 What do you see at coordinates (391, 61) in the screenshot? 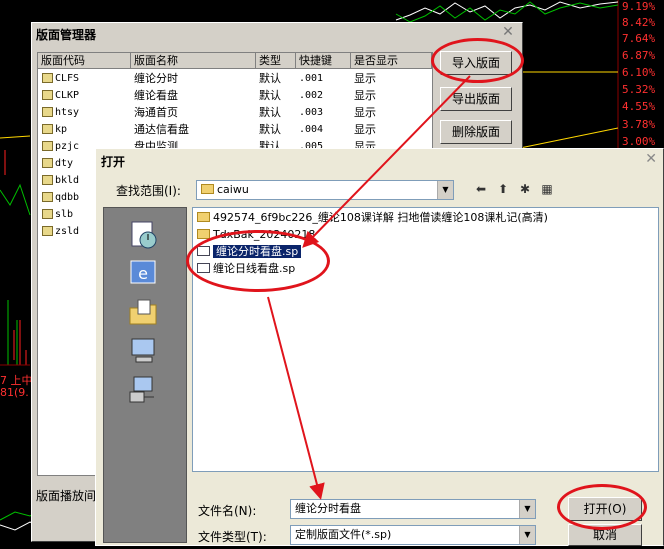
I see `column-header: 是否显示` at bounding box center [391, 61].